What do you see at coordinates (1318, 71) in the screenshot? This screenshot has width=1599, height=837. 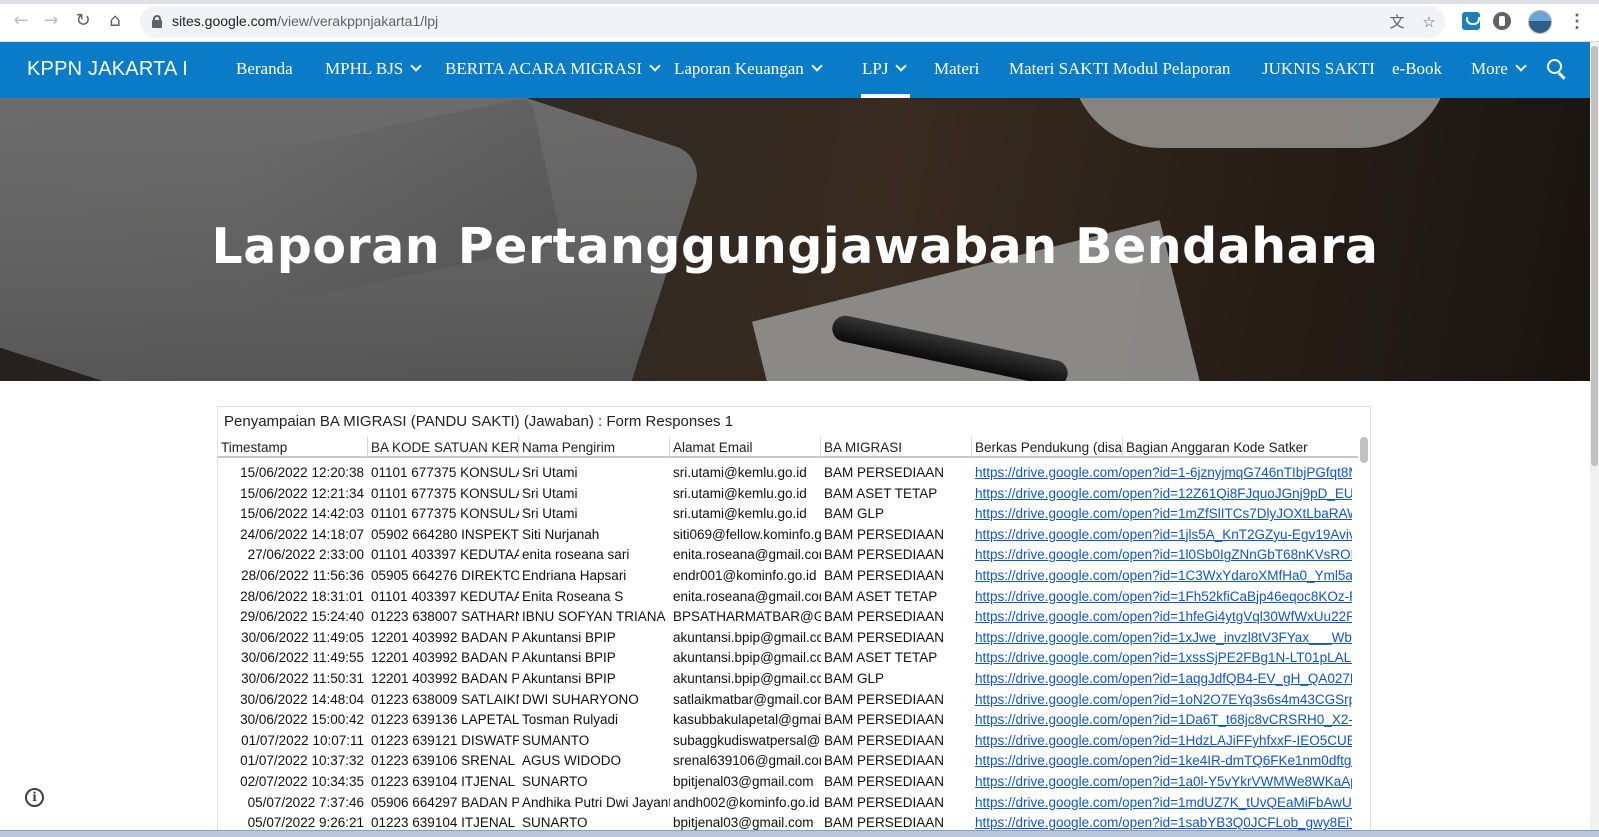 I see `nav-juknis-sakti: JUKNIS SAKTI` at bounding box center [1318, 71].